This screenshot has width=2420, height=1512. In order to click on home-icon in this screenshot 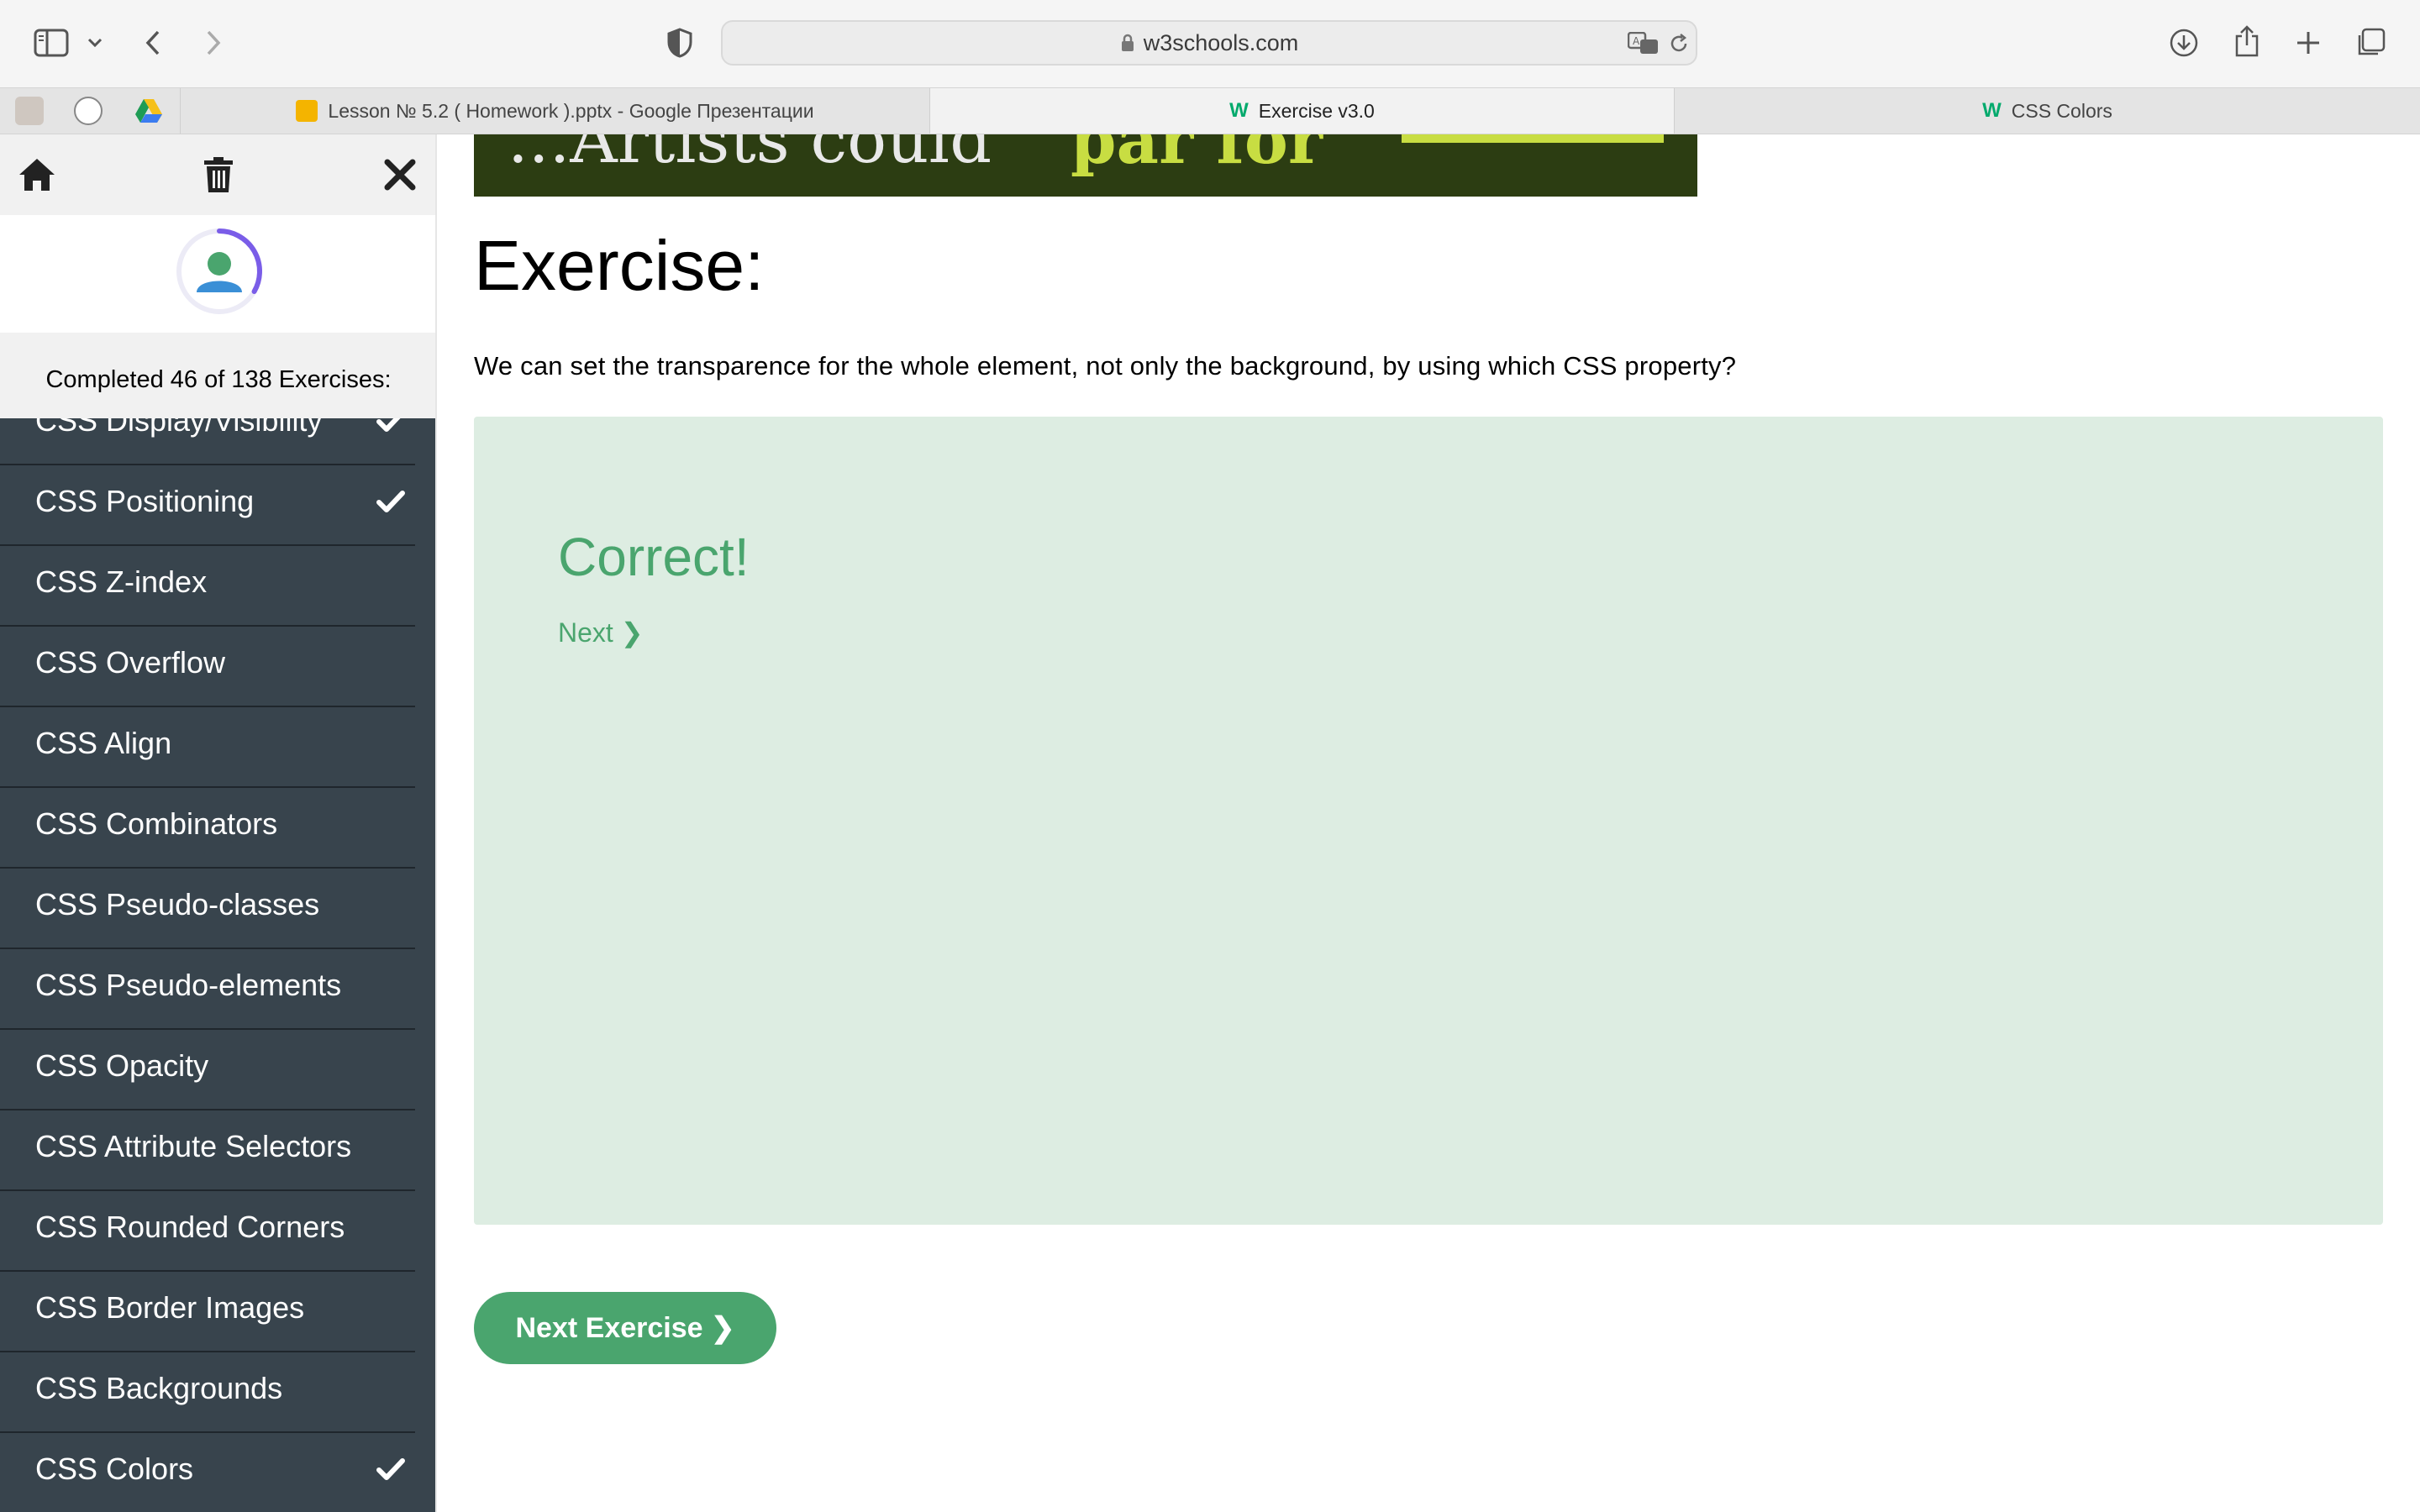, I will do `click(36, 174)`.